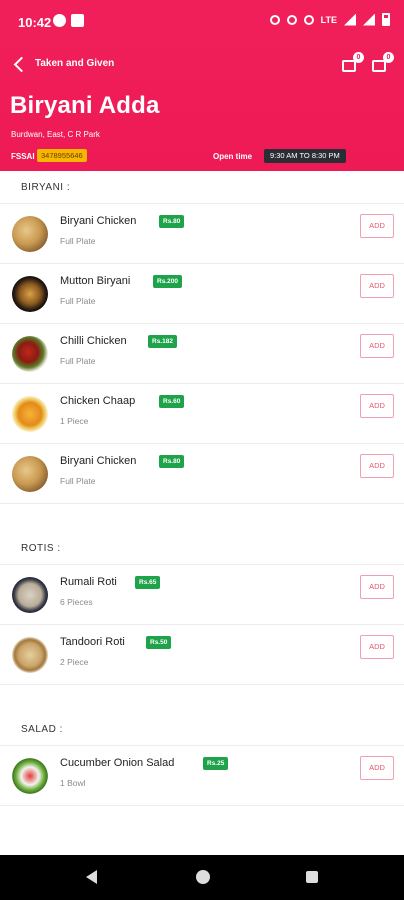 This screenshot has height=900, width=404. Describe the element at coordinates (162, 341) in the screenshot. I see `price-badge: Rs.182` at that location.